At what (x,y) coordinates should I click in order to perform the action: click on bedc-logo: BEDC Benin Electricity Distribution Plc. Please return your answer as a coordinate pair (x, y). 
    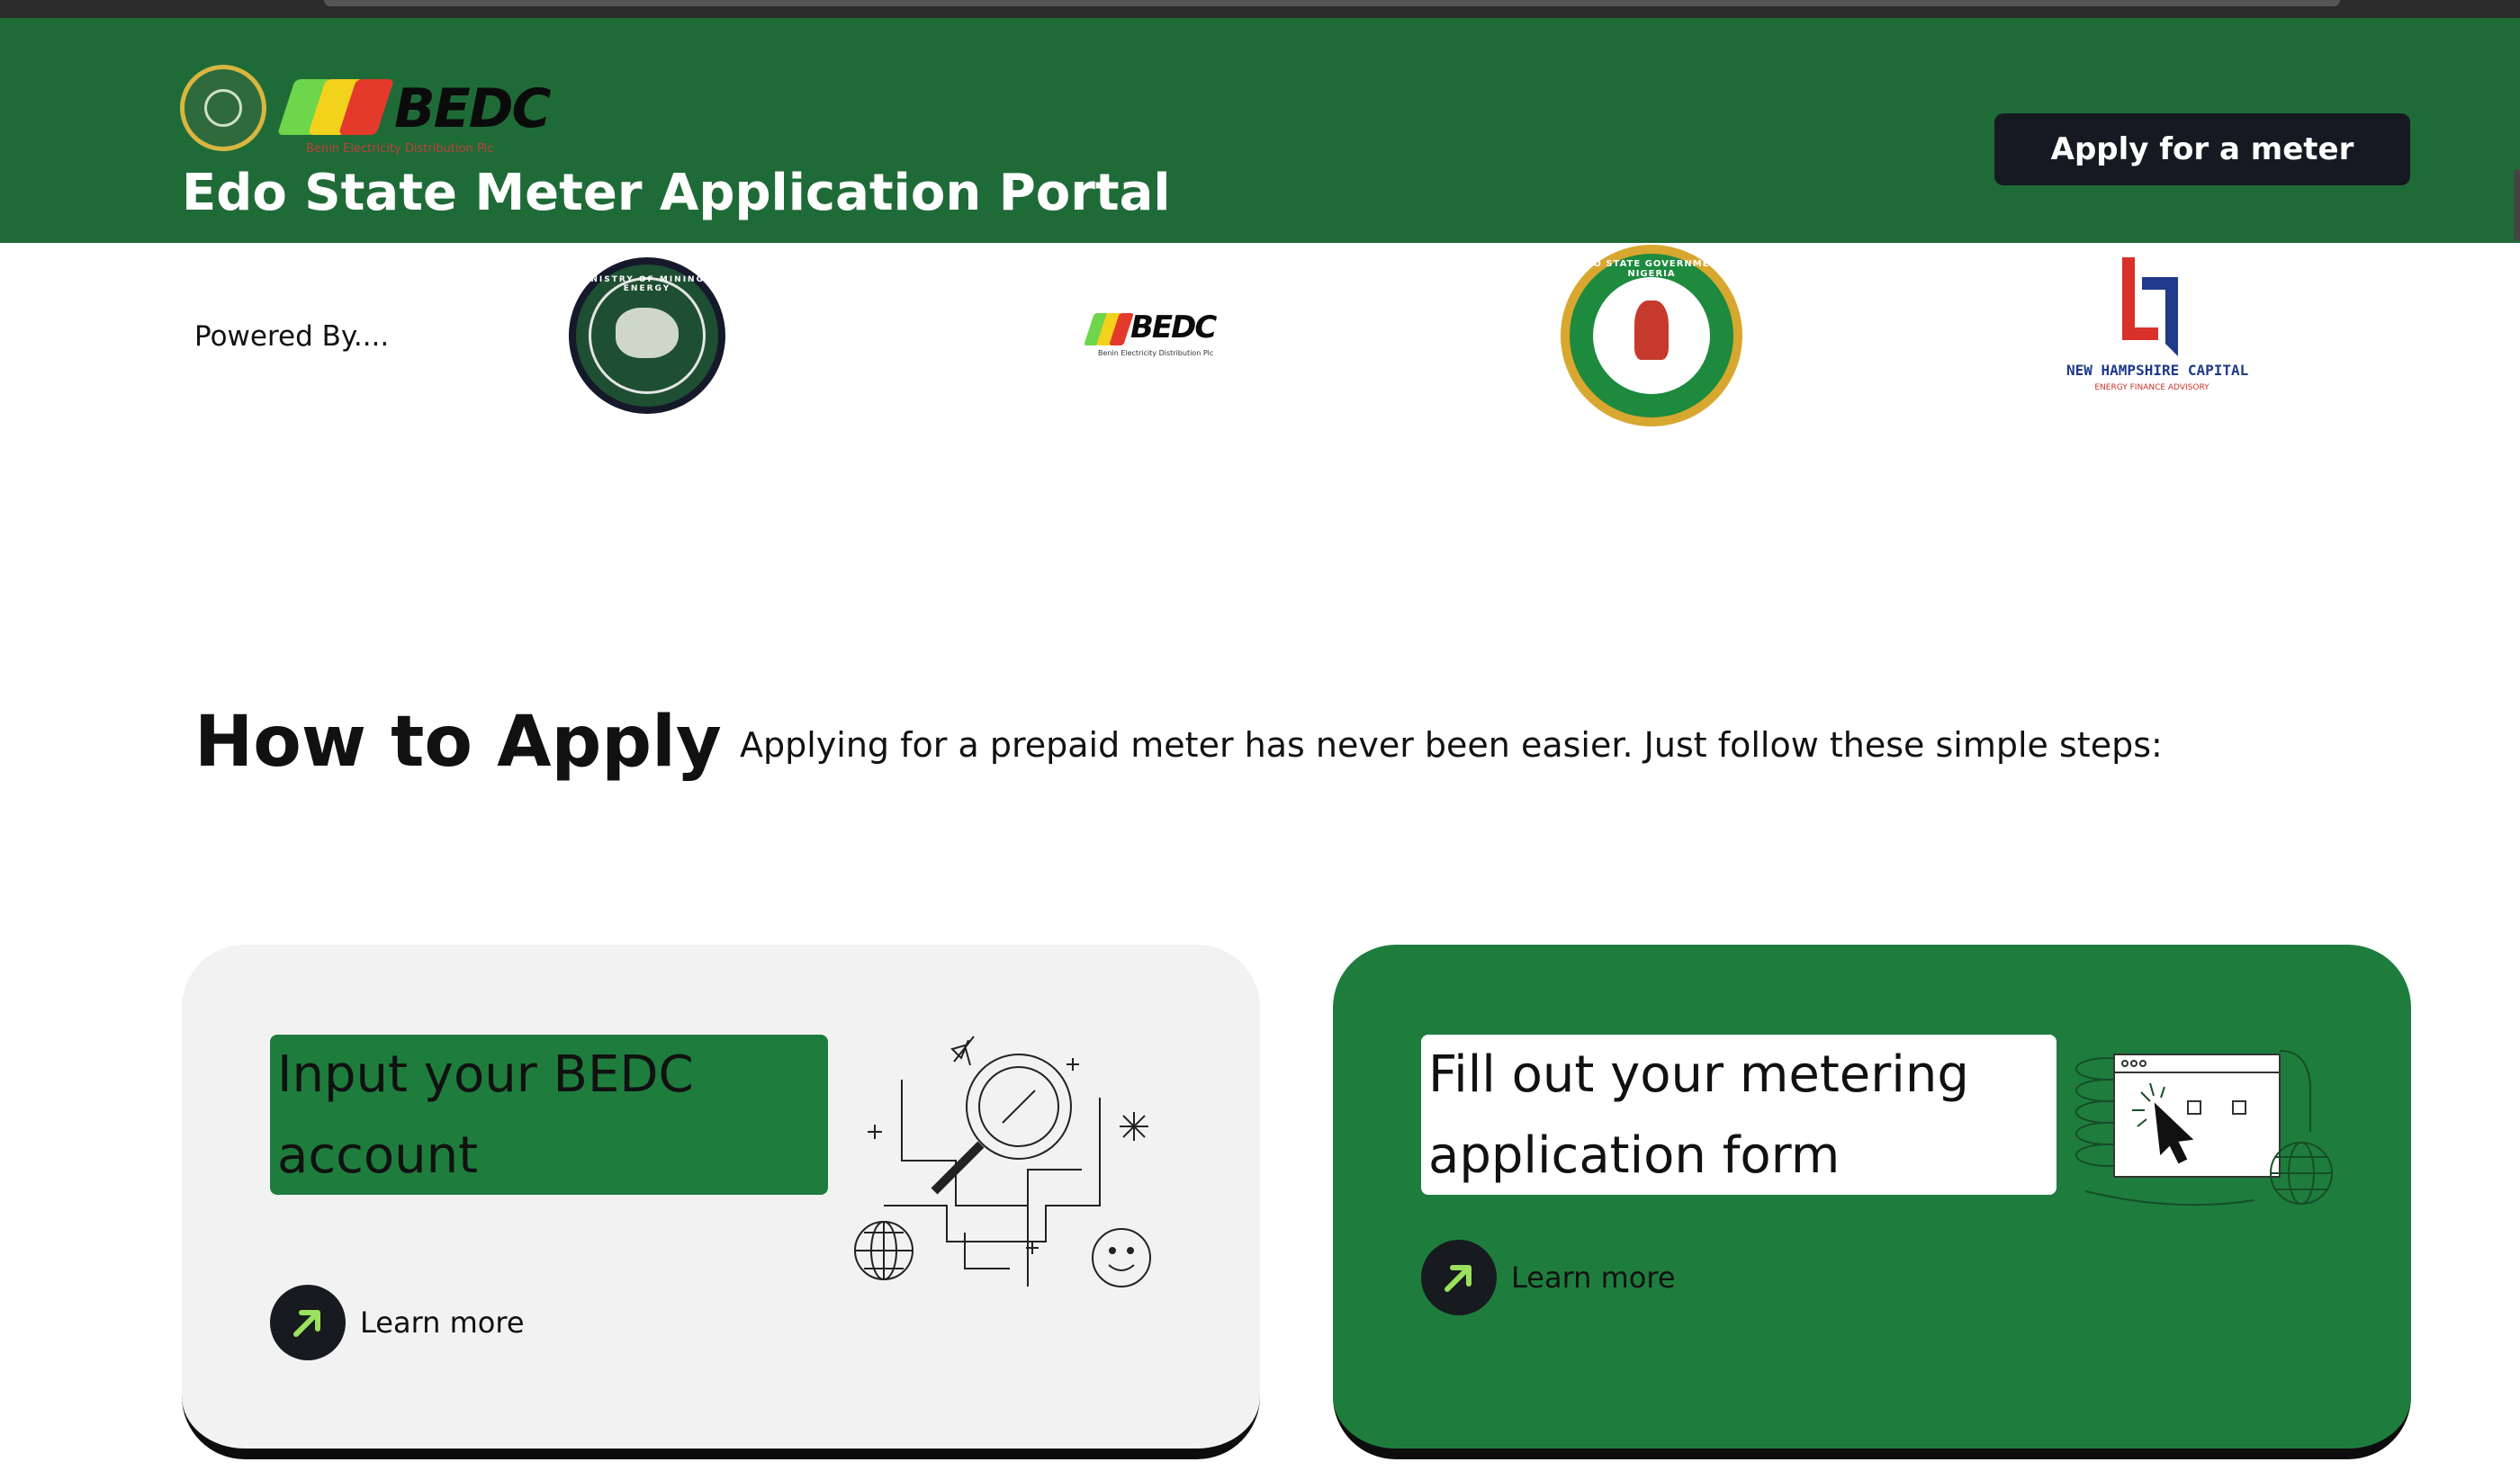
    Looking at the image, I should click on (414, 115).